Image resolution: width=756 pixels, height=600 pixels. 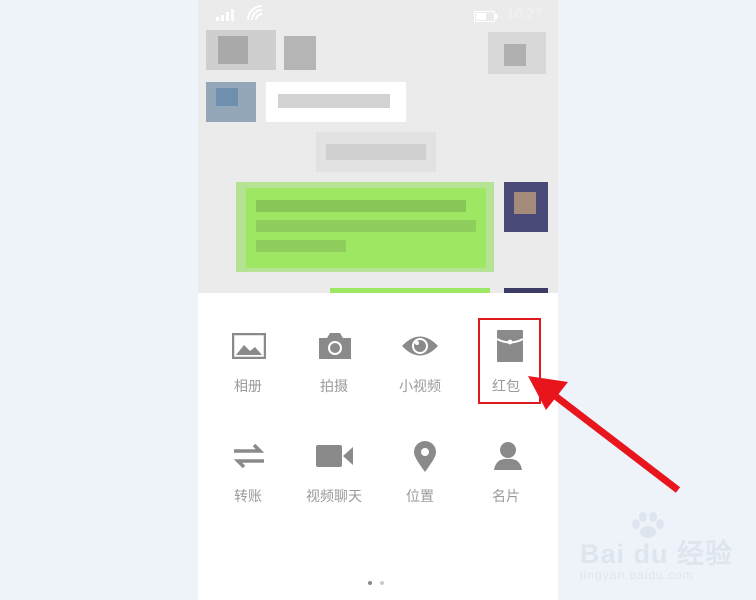 I want to click on annotation-arrow-icon, so click(x=604, y=434).